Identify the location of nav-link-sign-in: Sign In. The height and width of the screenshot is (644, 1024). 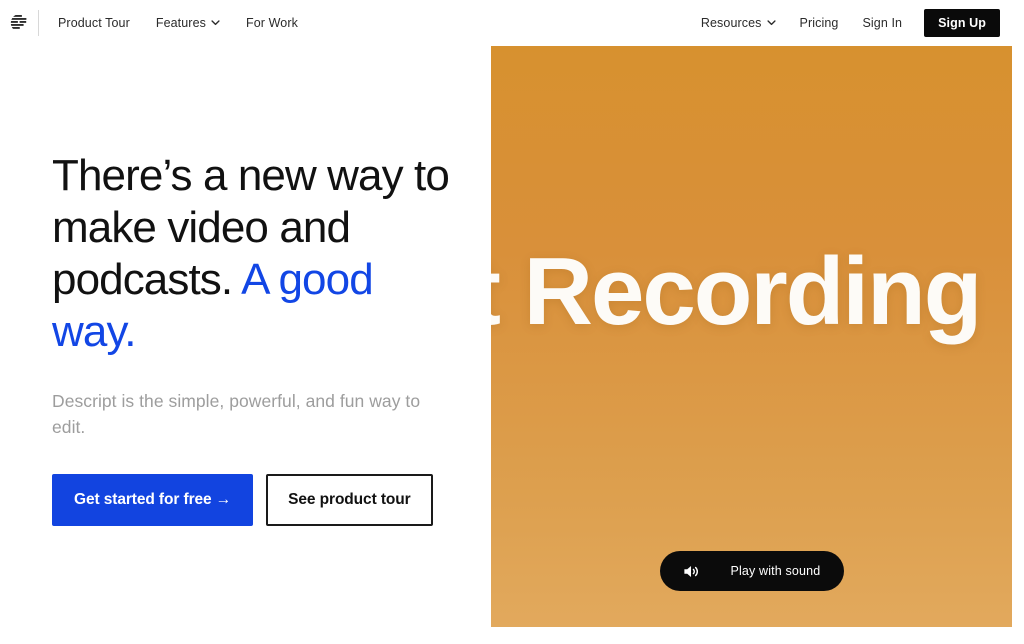
(882, 23).